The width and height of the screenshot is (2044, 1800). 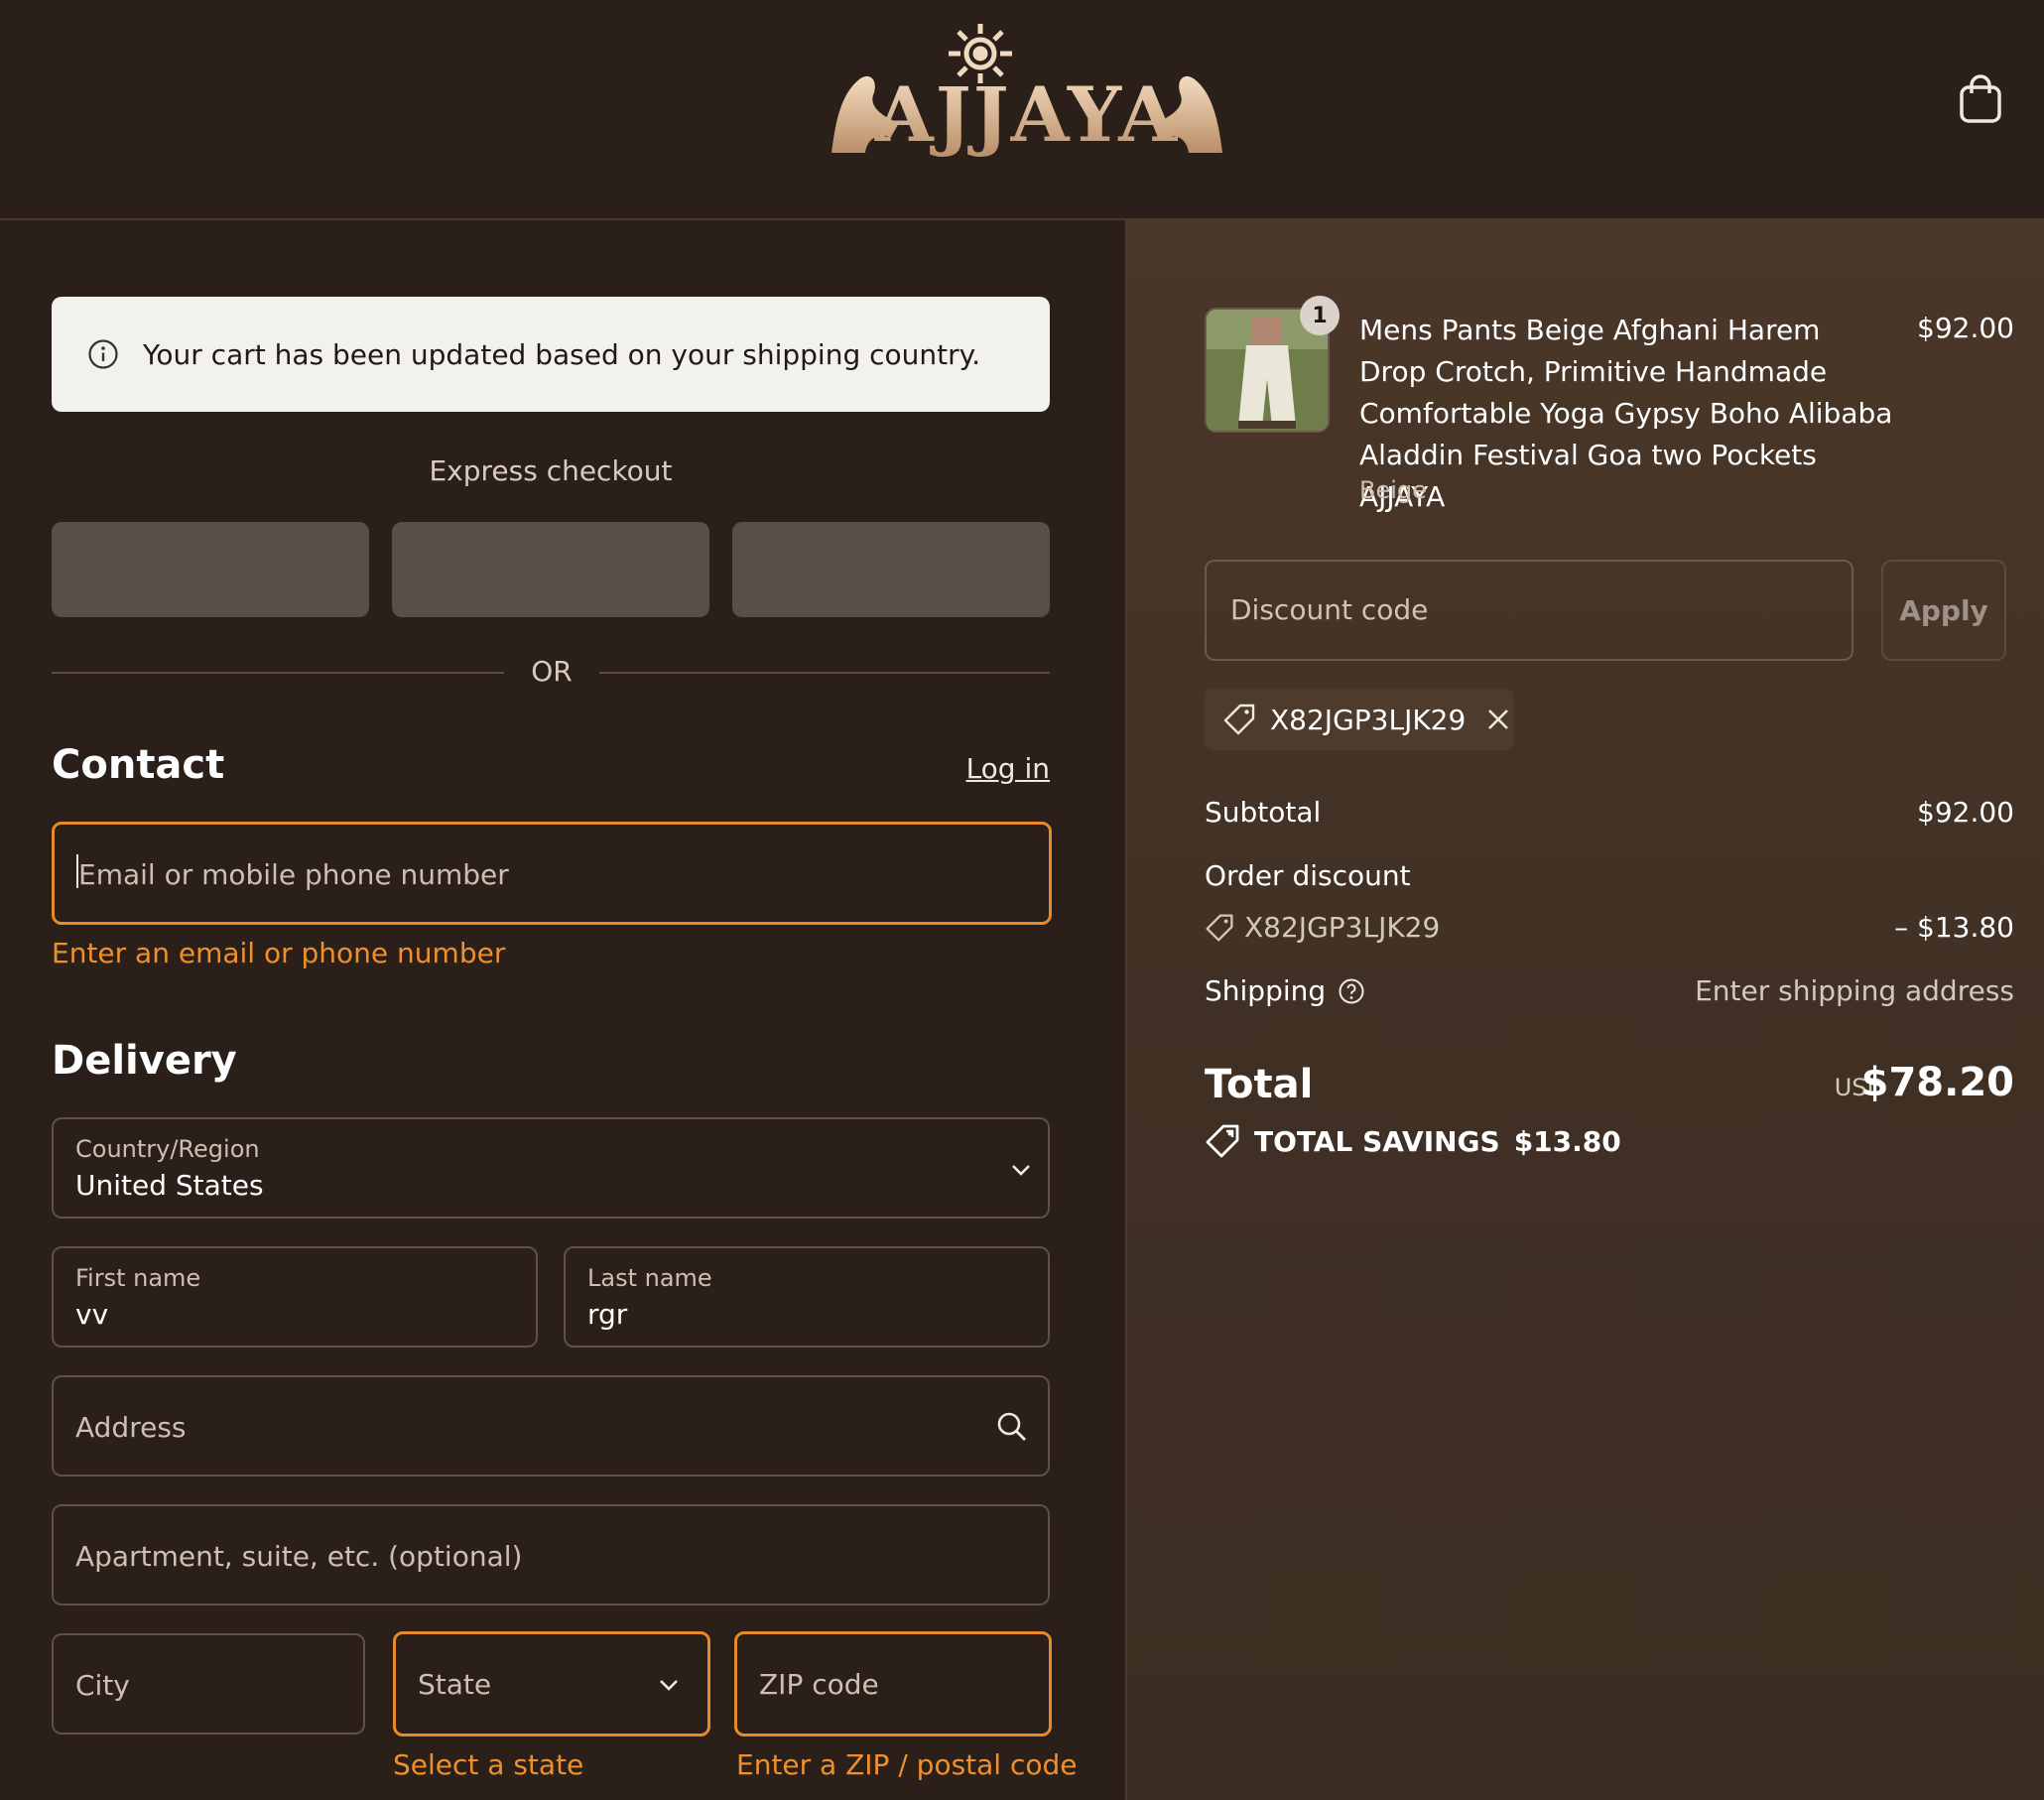 What do you see at coordinates (131, 1428) in the screenshot?
I see `address-placeholder: Address` at bounding box center [131, 1428].